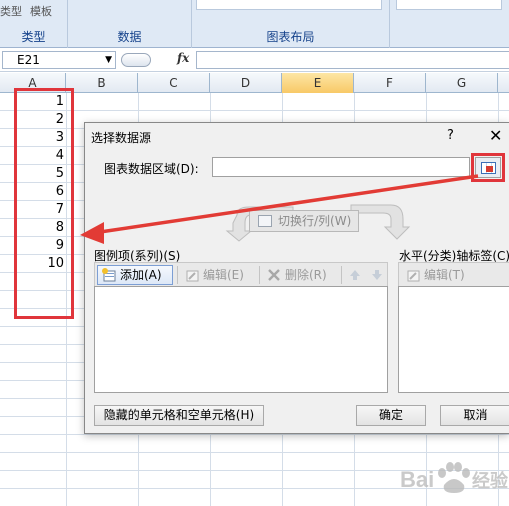 This screenshot has width=509, height=506. Describe the element at coordinates (151, 169) in the screenshot. I see `chart-data-range-label: 图表数据区域(D):` at that location.